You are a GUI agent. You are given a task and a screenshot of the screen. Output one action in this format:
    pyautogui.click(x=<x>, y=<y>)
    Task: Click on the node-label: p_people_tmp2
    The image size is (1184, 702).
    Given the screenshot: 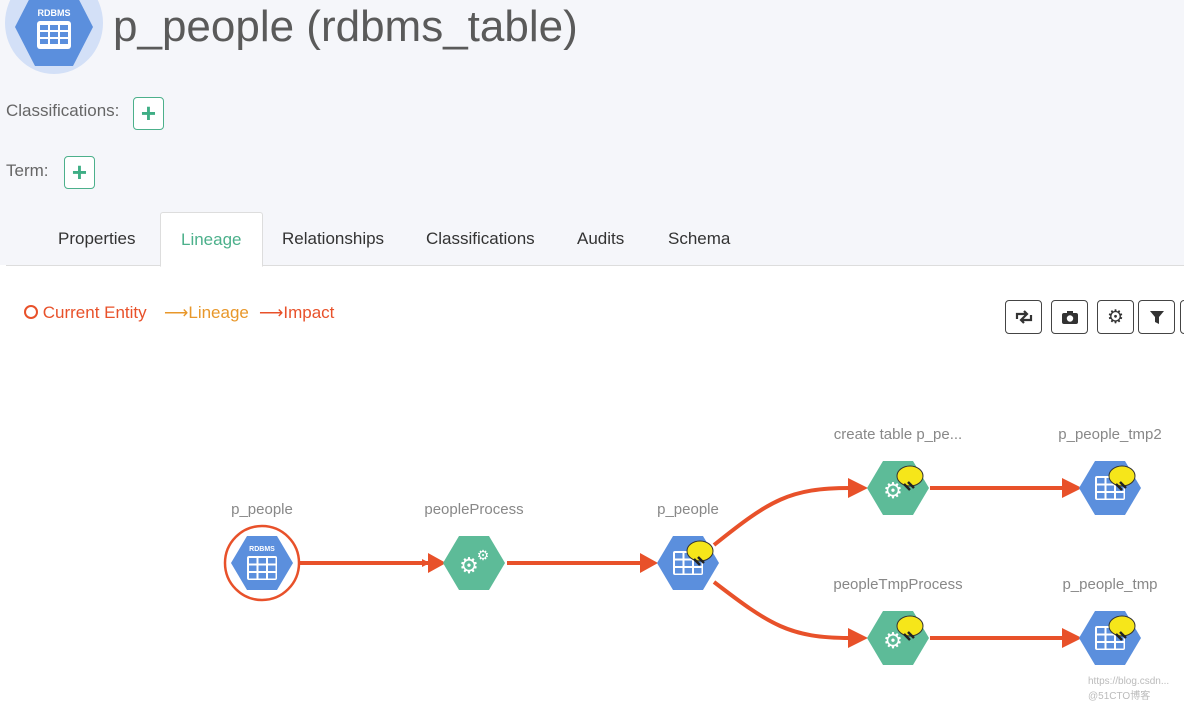 What is the action you would take?
    pyautogui.click(x=1109, y=434)
    